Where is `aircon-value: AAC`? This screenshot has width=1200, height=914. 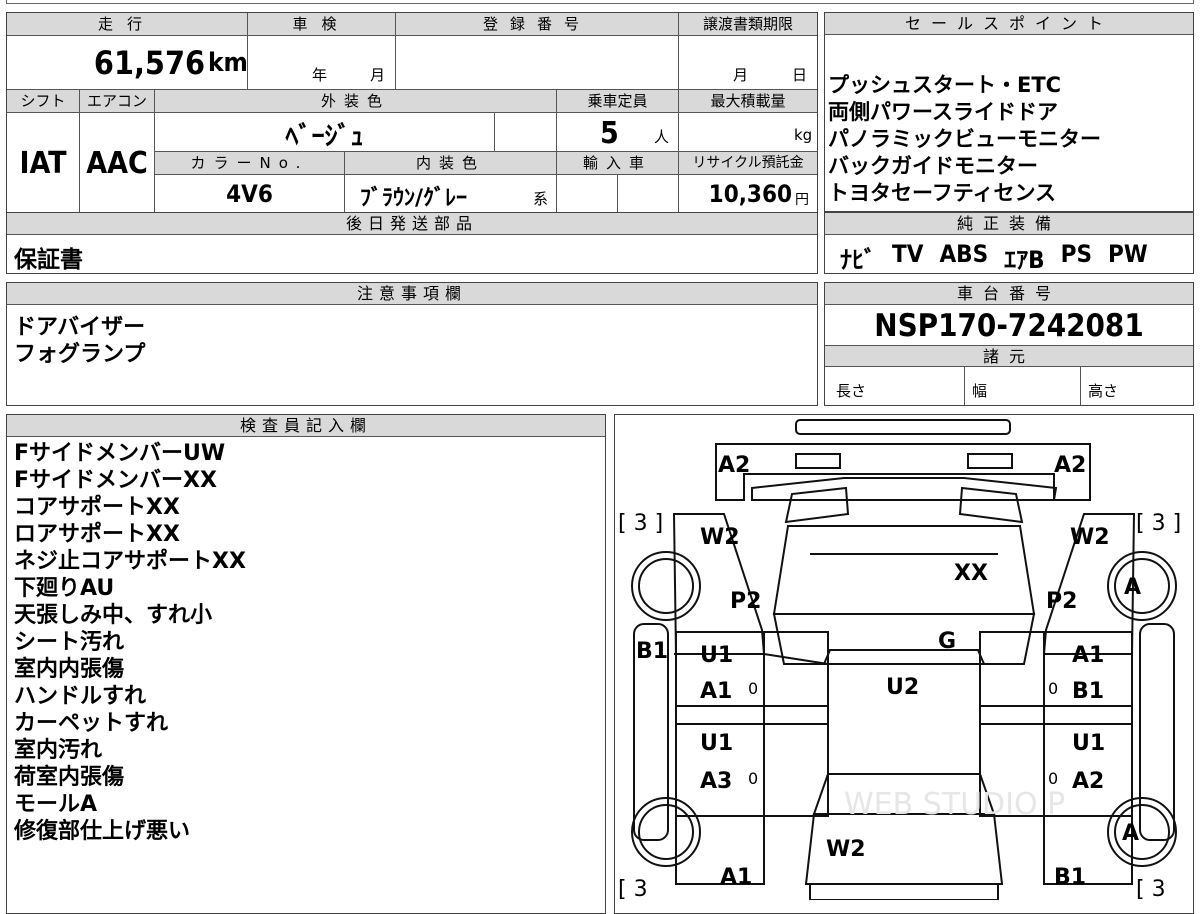 aircon-value: AAC is located at coordinates (117, 163).